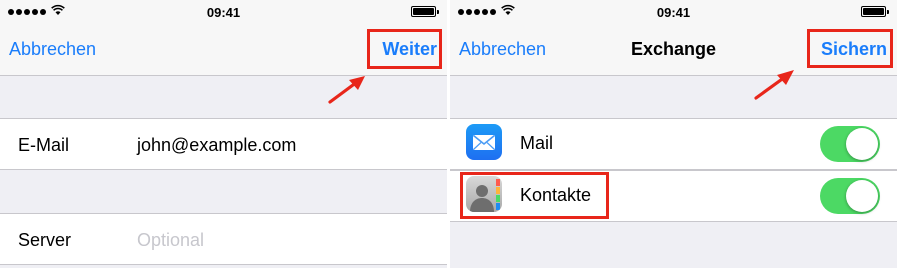 The height and width of the screenshot is (268, 897). What do you see at coordinates (409, 49) in the screenshot?
I see `next-button: Weiter` at bounding box center [409, 49].